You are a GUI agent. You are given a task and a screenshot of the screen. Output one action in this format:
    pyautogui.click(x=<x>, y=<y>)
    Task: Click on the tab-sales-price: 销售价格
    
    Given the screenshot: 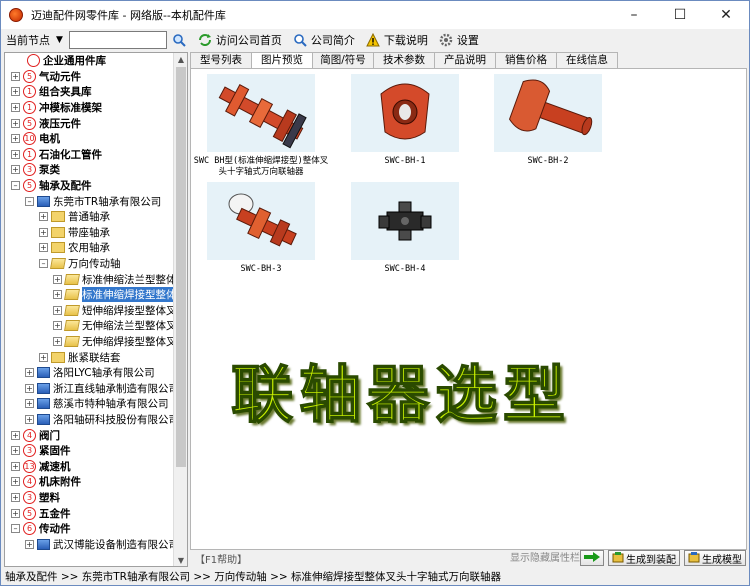 What is the action you would take?
    pyautogui.click(x=526, y=60)
    